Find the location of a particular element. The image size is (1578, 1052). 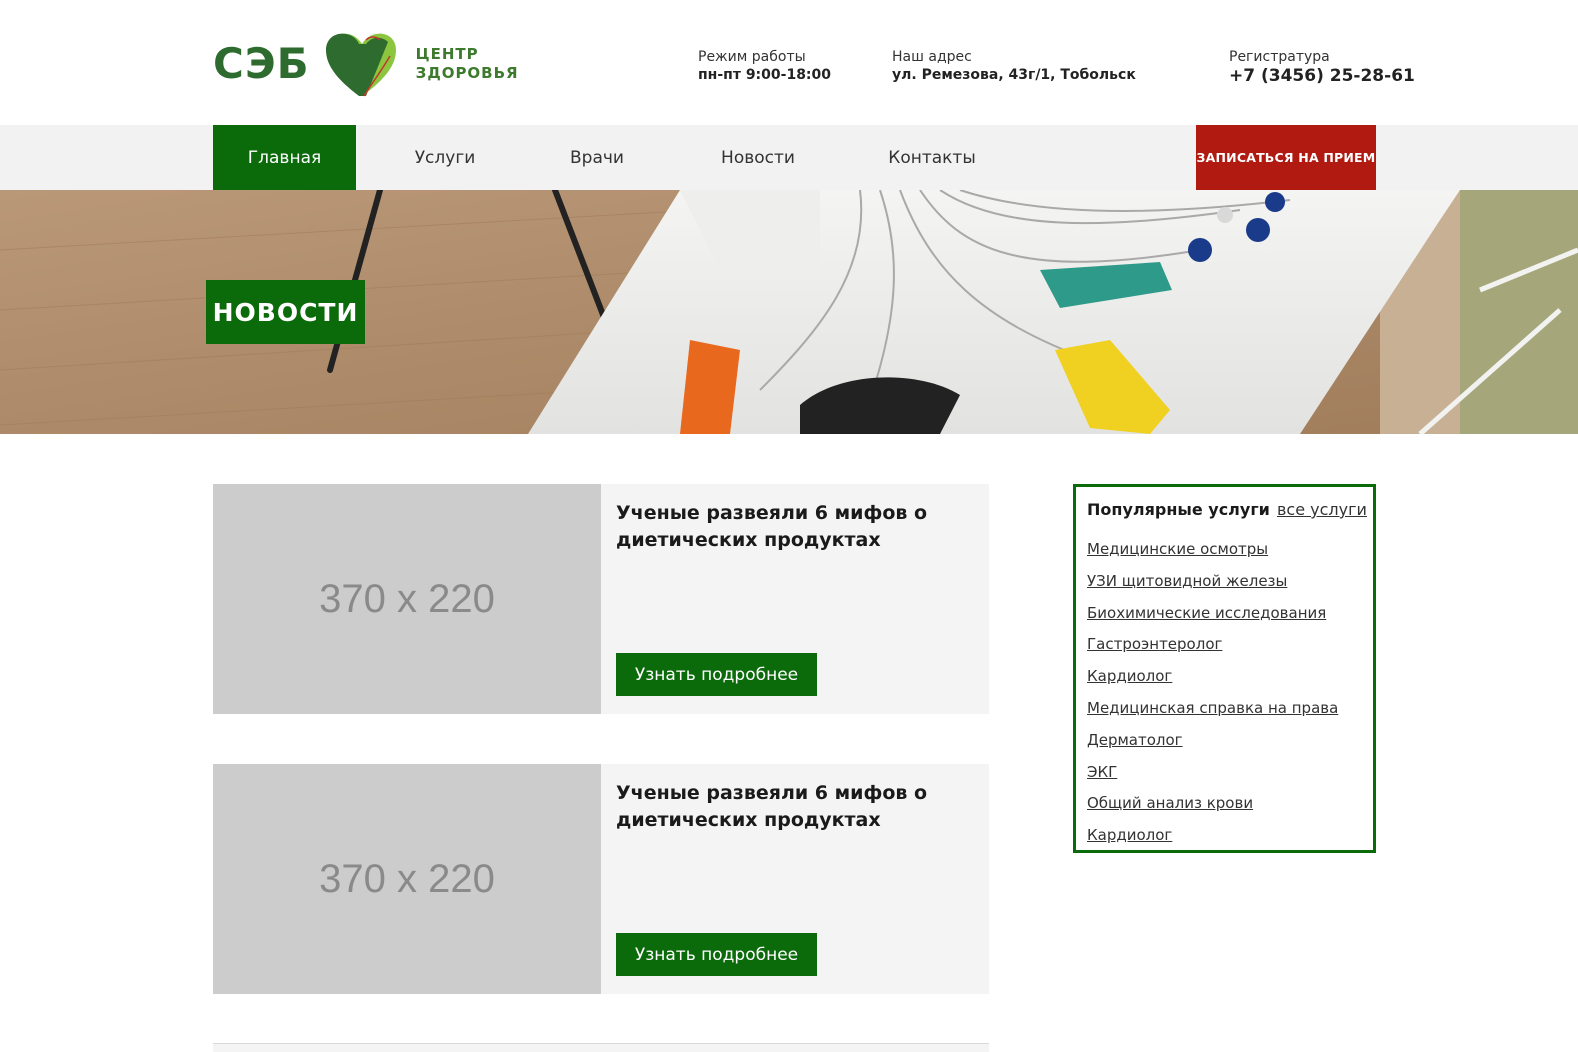

registry-phone: Регистратура +7 (3456) 25-28-61 is located at coordinates (1322, 67).